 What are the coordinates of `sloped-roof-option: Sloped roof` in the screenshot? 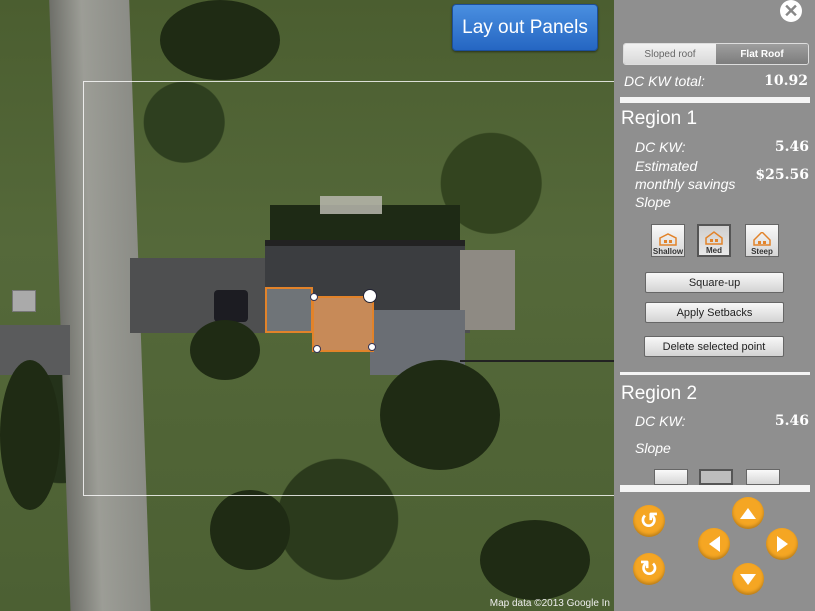 It's located at (670, 54).